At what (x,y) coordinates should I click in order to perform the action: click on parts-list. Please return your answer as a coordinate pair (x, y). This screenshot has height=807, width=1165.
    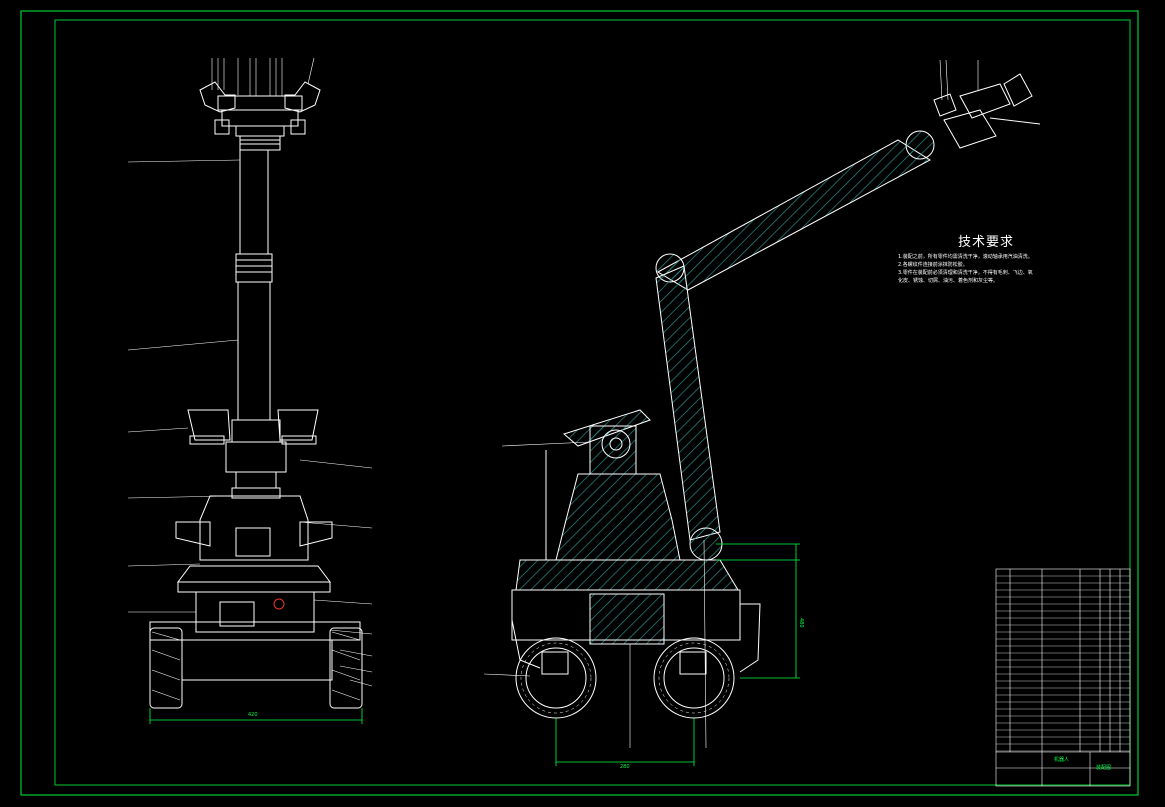
    Looking at the image, I should click on (1063, 677).